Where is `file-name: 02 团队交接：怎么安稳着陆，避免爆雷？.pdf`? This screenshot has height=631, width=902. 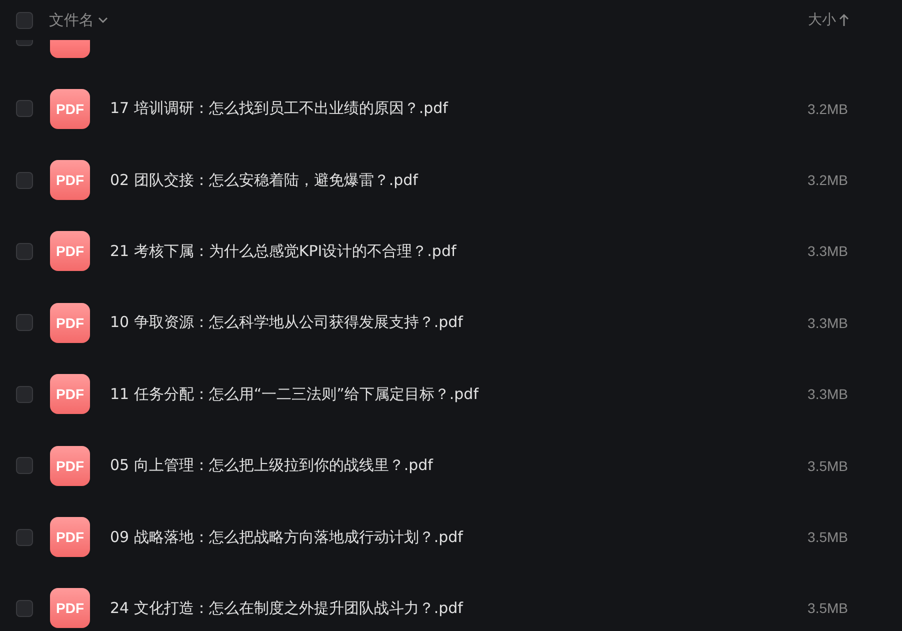 file-name: 02 团队交接：怎么安稳着陆，避免爆雷？.pdf is located at coordinates (264, 180).